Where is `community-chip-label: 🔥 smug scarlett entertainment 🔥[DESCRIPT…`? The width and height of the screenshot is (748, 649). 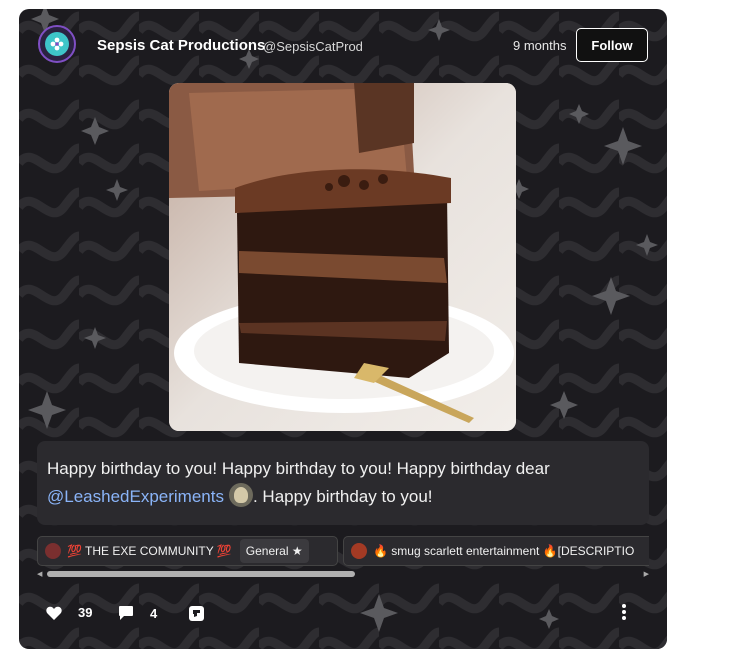 community-chip-label: 🔥 smug scarlett entertainment 🔥[DESCRIPT… is located at coordinates (504, 551).